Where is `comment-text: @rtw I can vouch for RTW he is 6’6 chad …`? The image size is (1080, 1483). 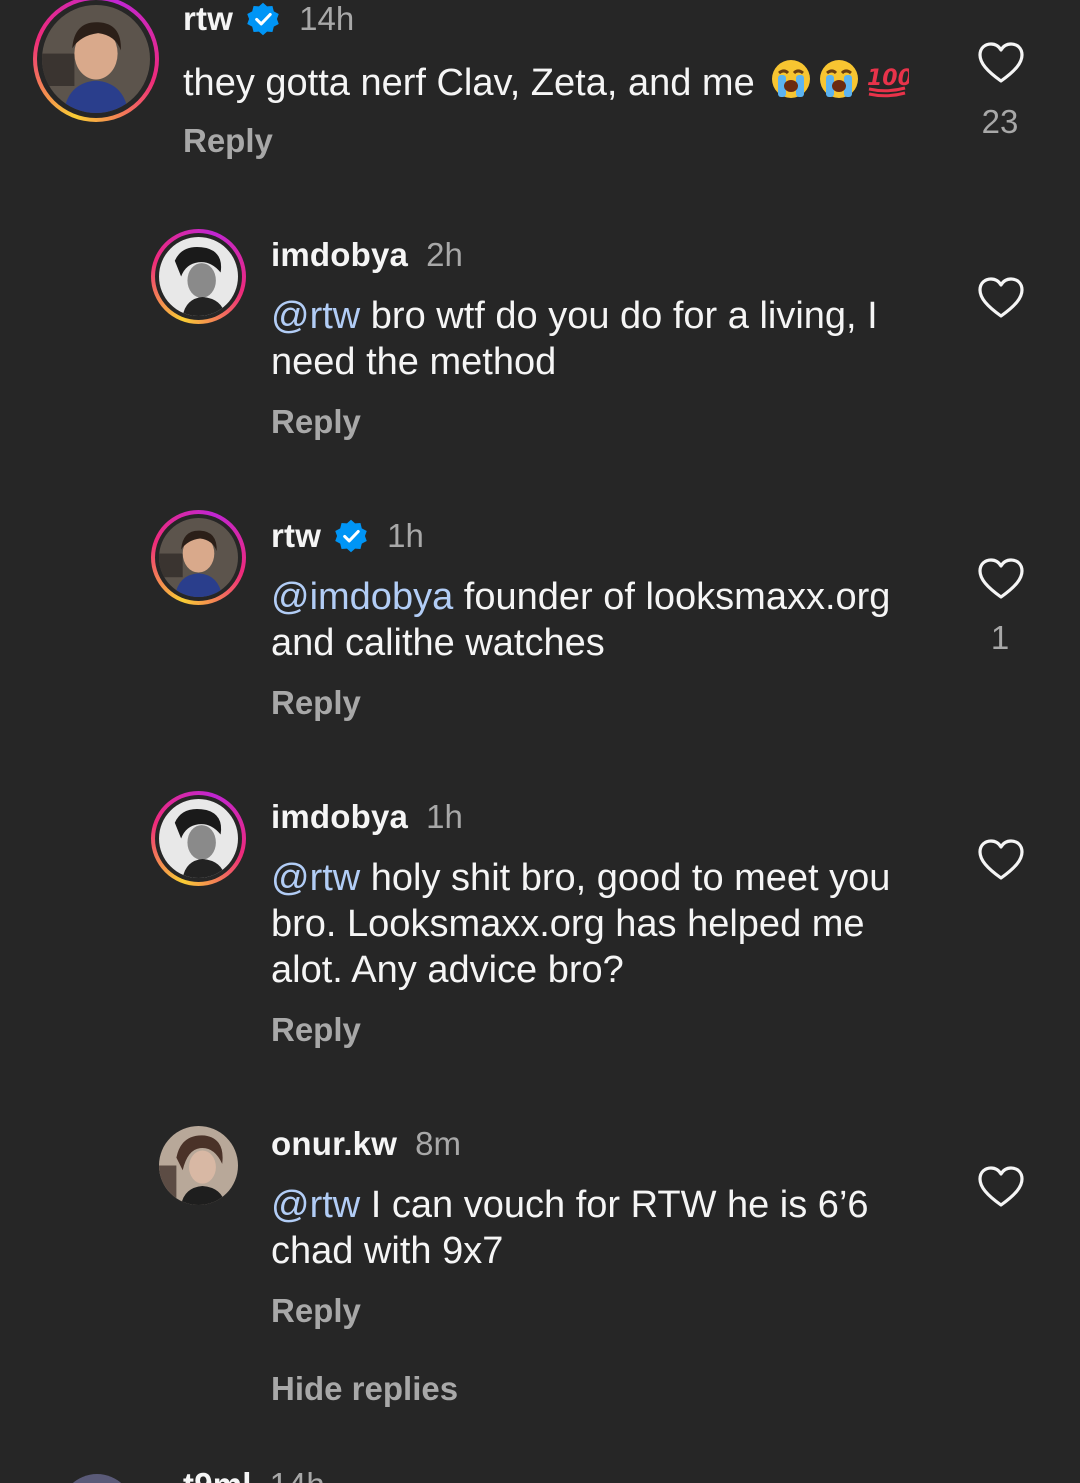
comment-text: @rtw I can vouch for RTW he is 6’6 chad … is located at coordinates (596, 1228).